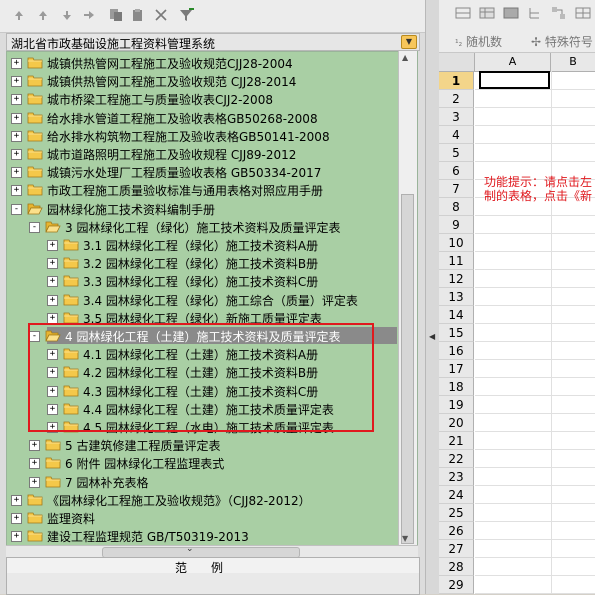  I want to click on tree-node: + 《园林绿化工程施工及验收规范》（CJJ82-2012）, so click(207, 500).